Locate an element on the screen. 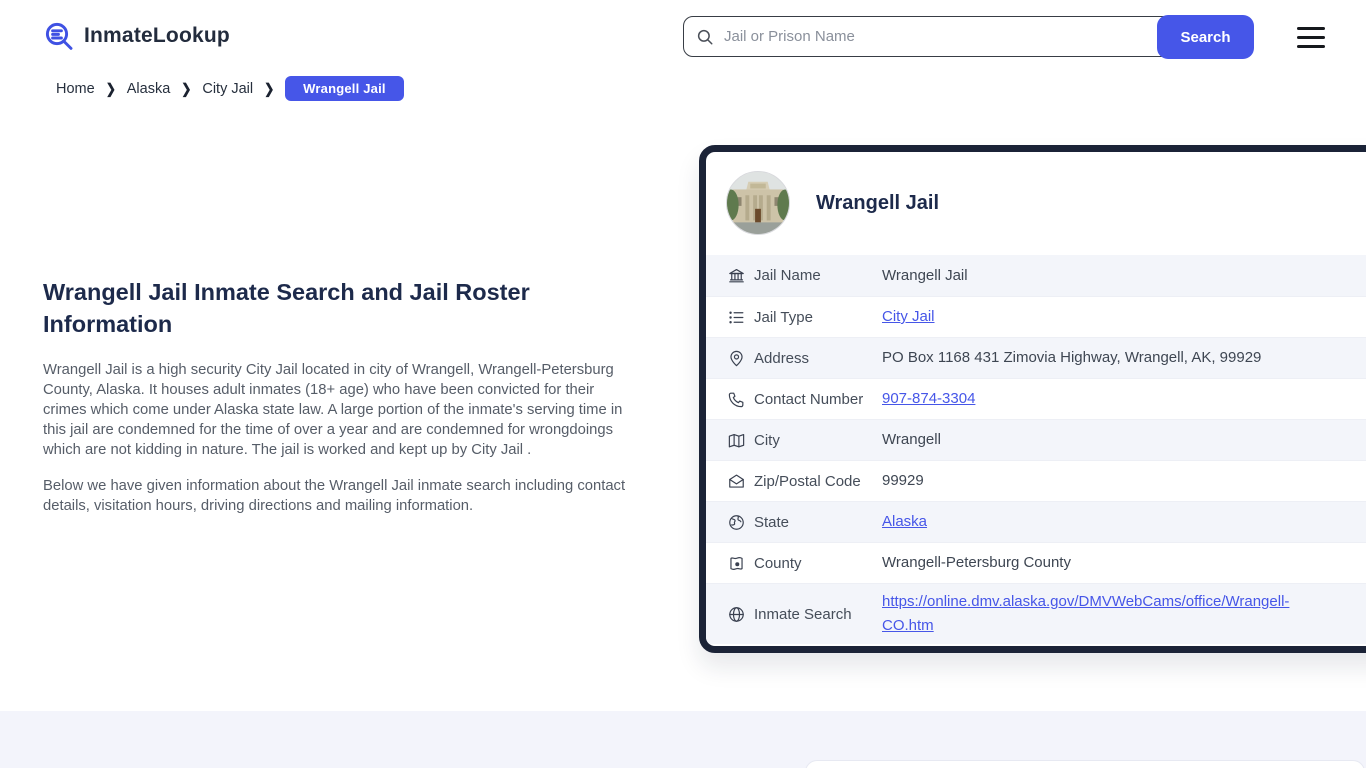 The height and width of the screenshot is (768, 1366). jail-detail-row: County Wrangell-Petersburg County is located at coordinates (1036, 562).